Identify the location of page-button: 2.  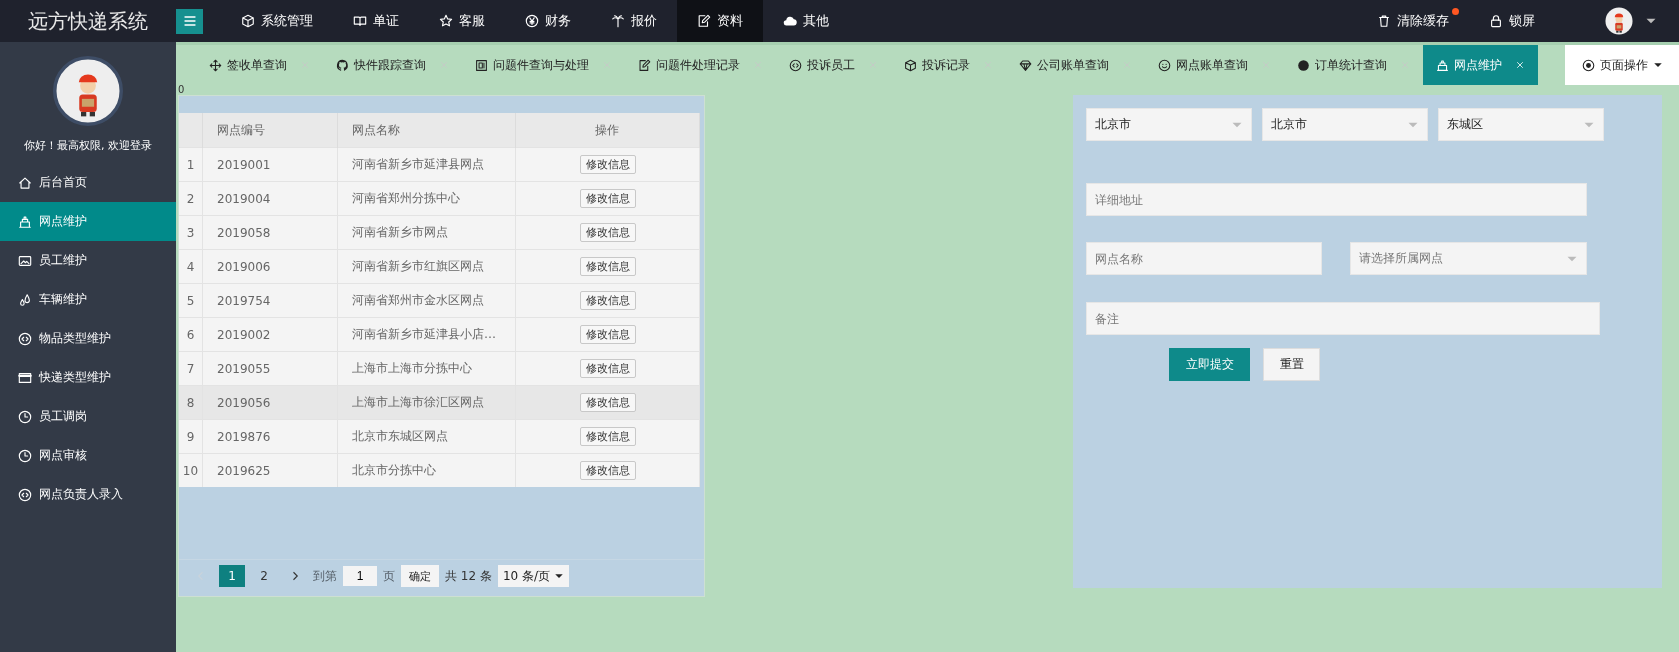
(264, 576).